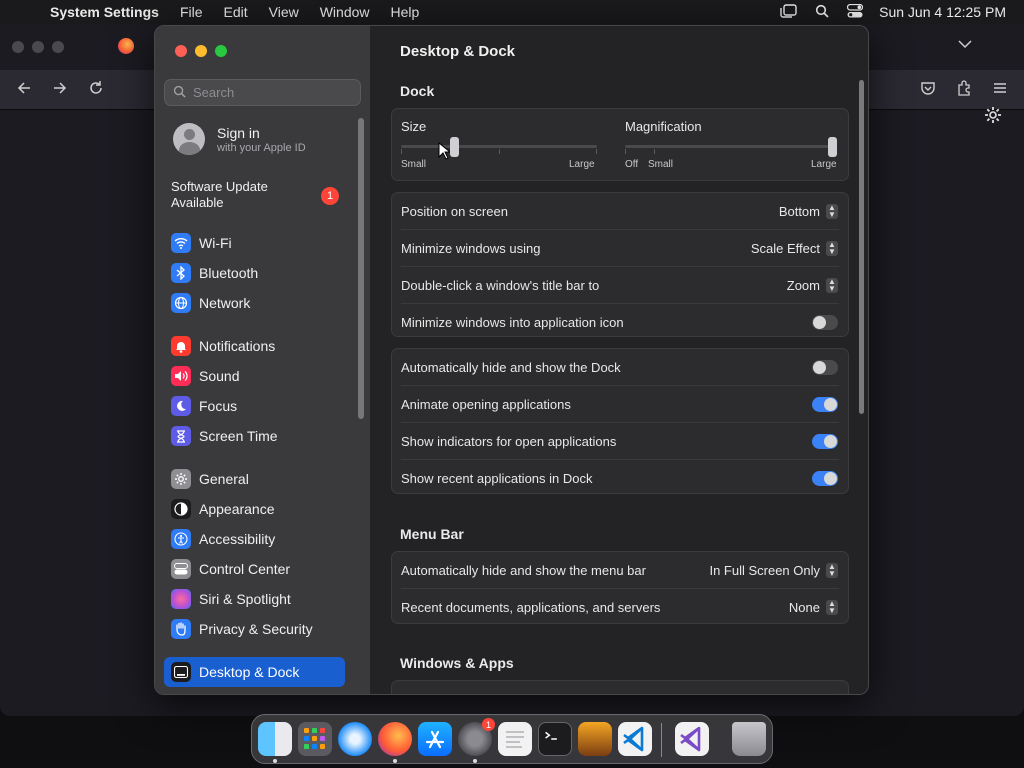 This screenshot has height=768, width=1024. Describe the element at coordinates (794, 248) in the screenshot. I see `minimize-effect-popup: Scale Effect ▲ ▼` at that location.